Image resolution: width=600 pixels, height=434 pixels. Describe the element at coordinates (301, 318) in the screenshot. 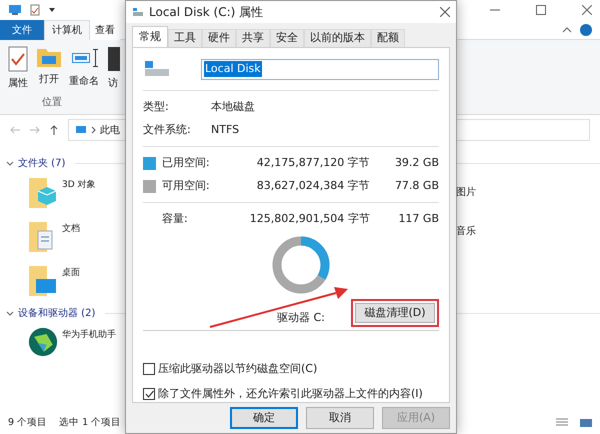

I see `drive-label: 驱动器 C:` at that location.